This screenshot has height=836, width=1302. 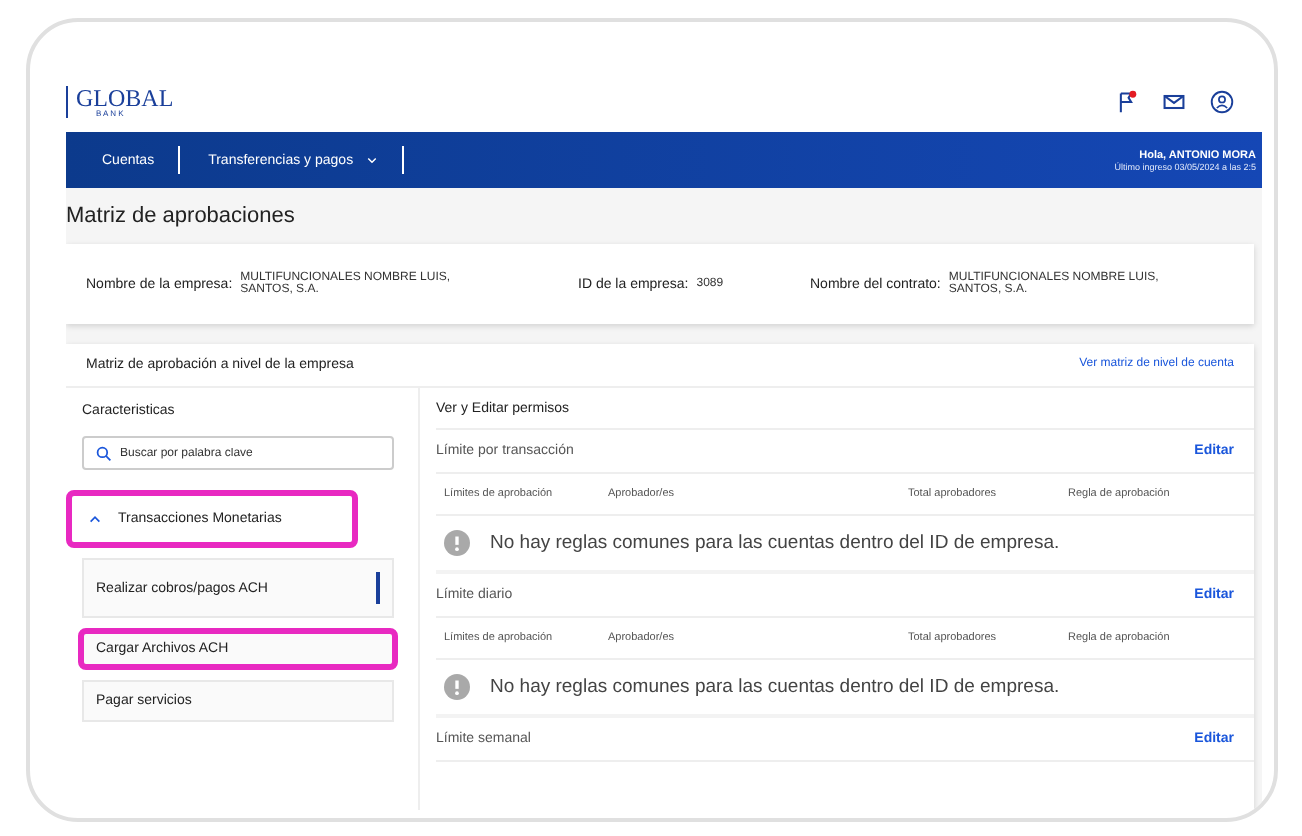 I want to click on caret-icon, so click(x=95, y=519).